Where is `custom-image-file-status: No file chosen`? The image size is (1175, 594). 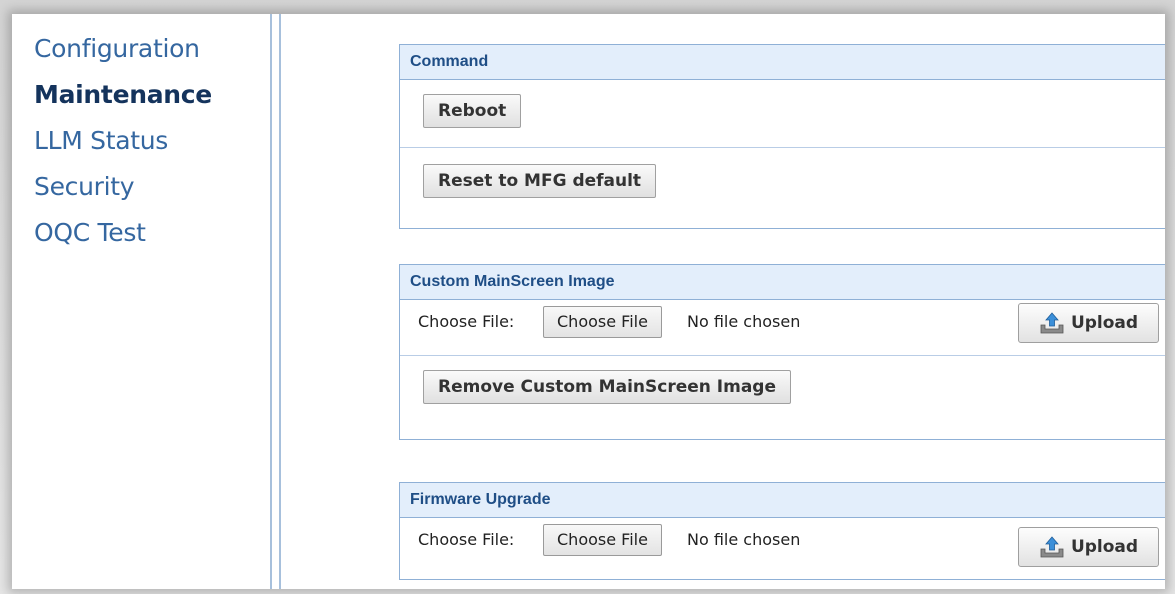
custom-image-file-status: No file chosen is located at coordinates (744, 321).